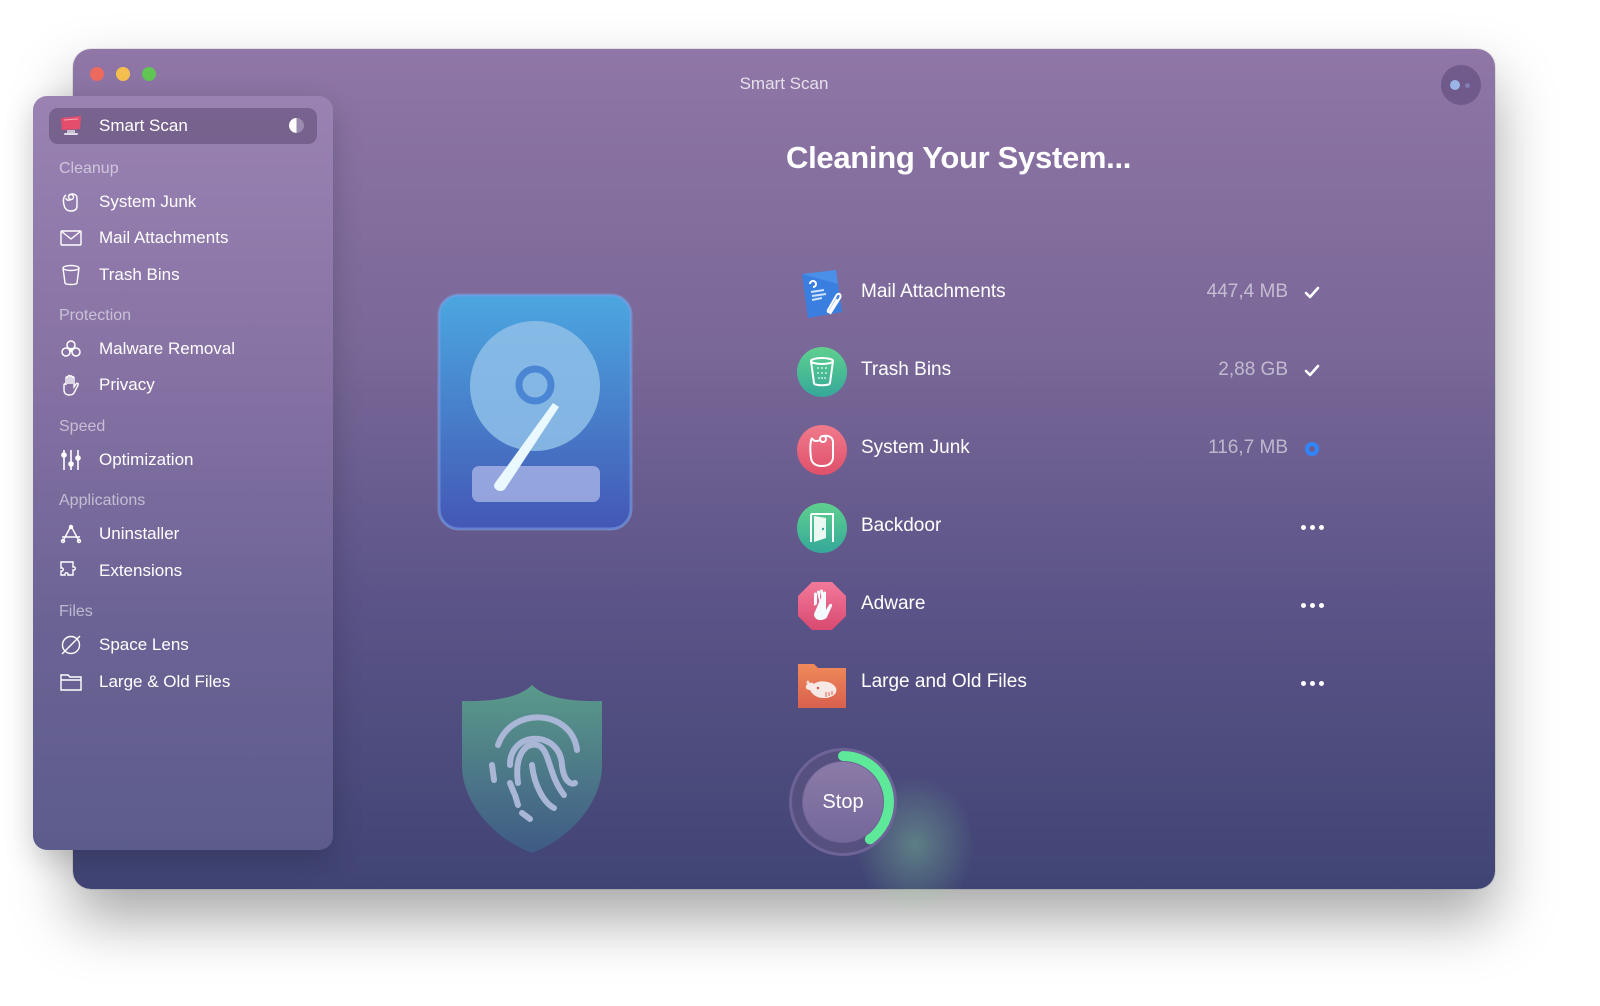 This screenshot has height=1006, width=1600. Describe the element at coordinates (821, 605) in the screenshot. I see `stop-hand-icon` at that location.